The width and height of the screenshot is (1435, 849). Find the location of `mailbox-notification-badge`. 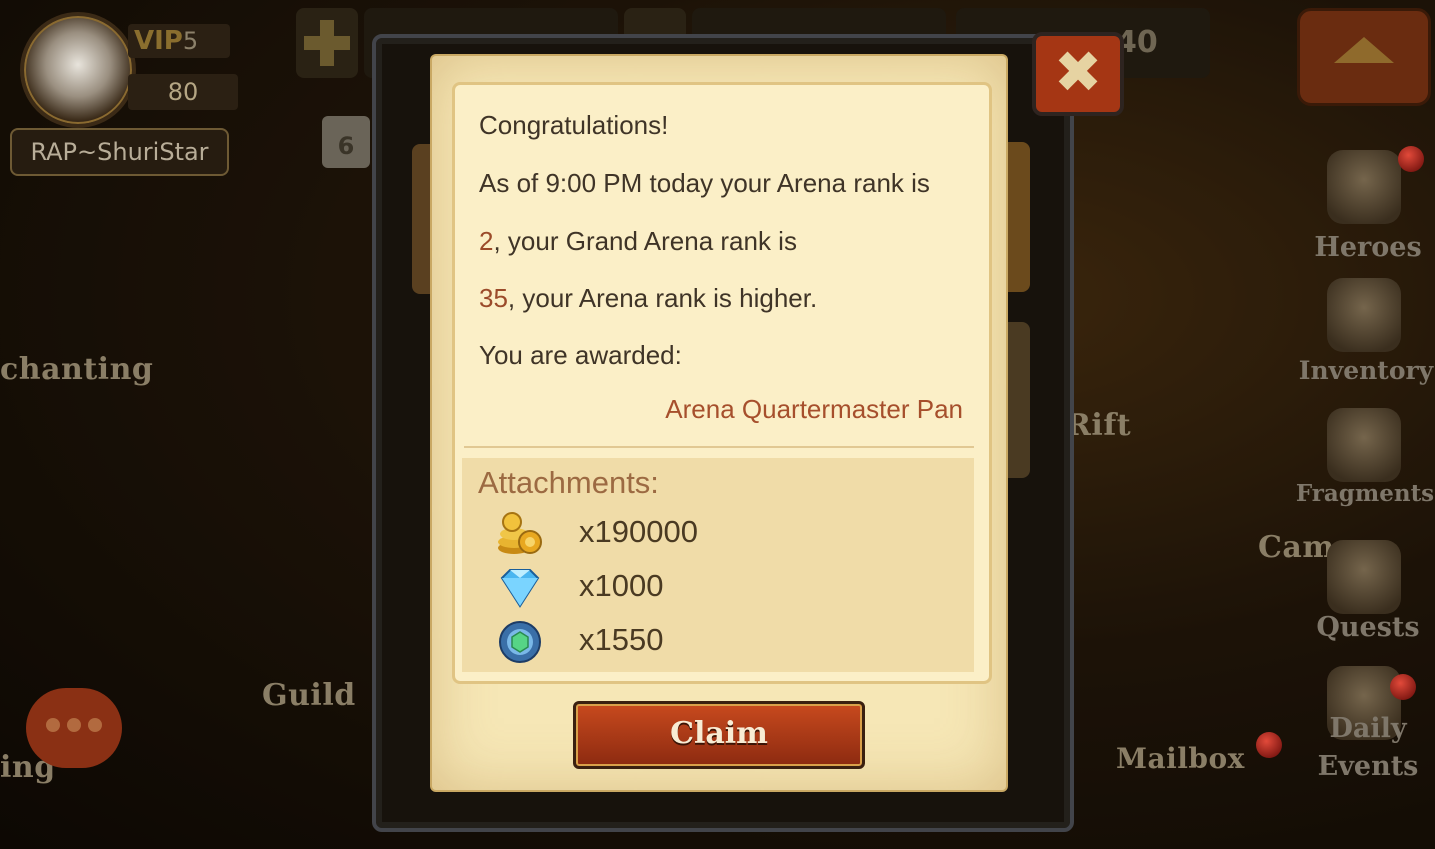

mailbox-notification-badge is located at coordinates (1269, 745).